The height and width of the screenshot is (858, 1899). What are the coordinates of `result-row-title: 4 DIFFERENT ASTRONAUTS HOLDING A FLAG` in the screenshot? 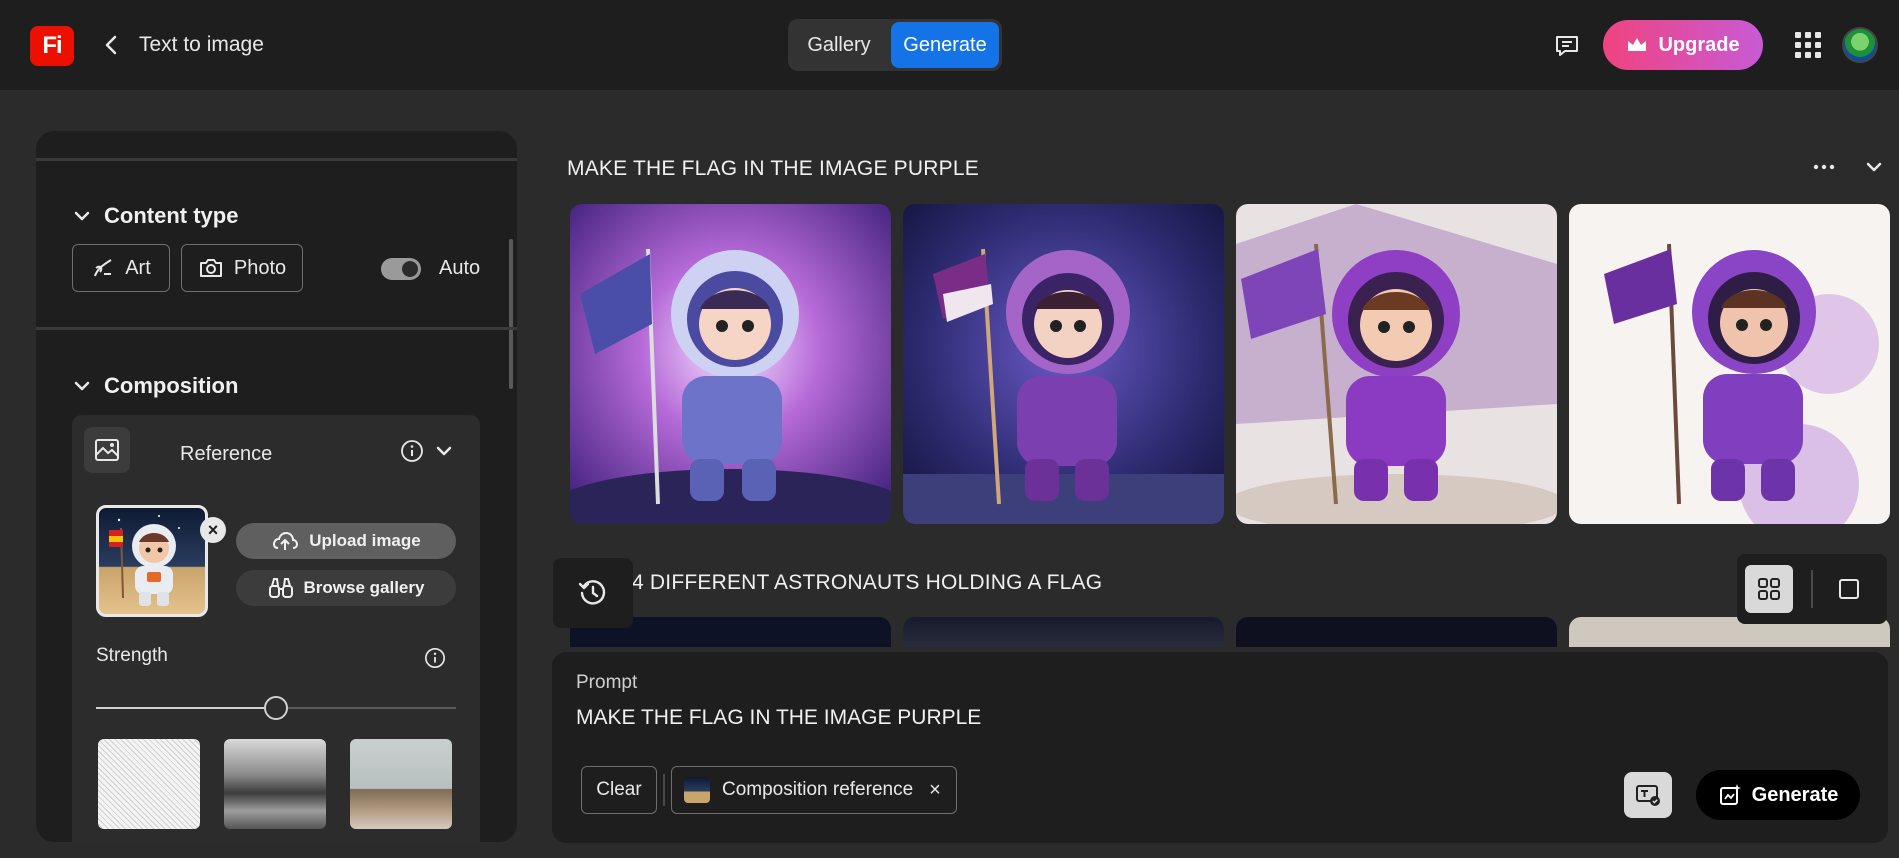 It's located at (867, 582).